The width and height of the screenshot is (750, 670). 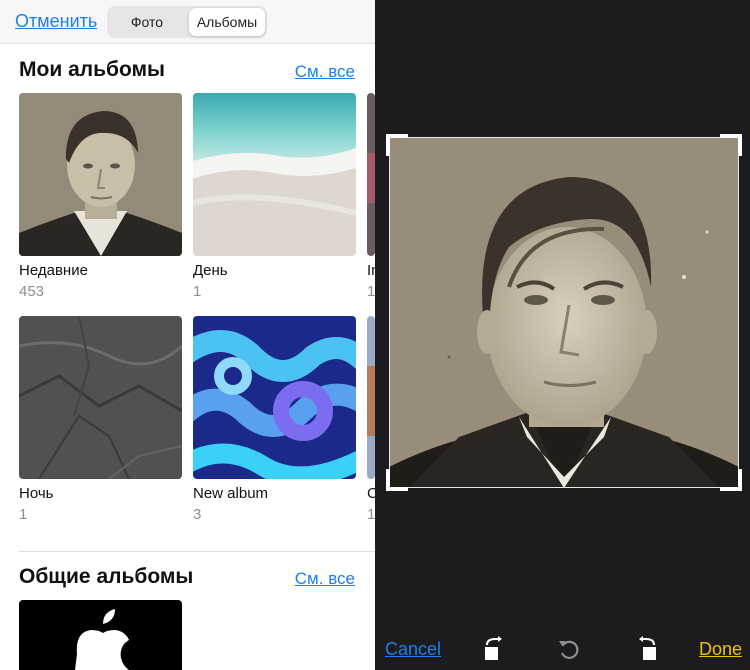 I want to click on portrait-thumbnail, so click(x=100, y=174).